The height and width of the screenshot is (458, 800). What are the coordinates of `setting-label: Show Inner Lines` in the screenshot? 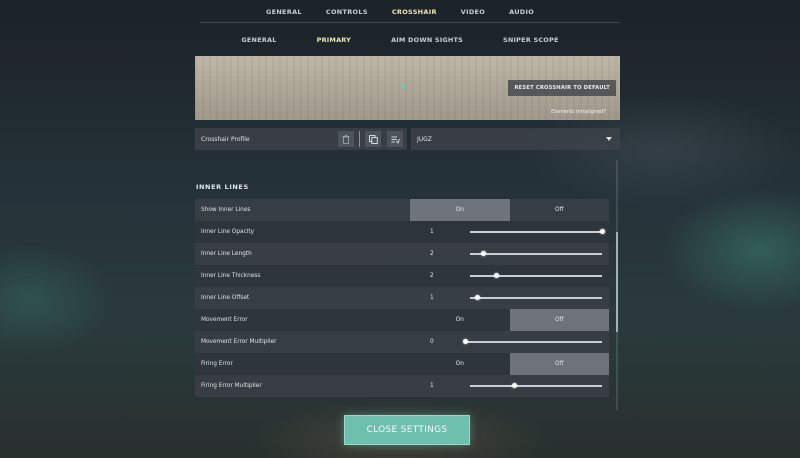 It's located at (226, 210).